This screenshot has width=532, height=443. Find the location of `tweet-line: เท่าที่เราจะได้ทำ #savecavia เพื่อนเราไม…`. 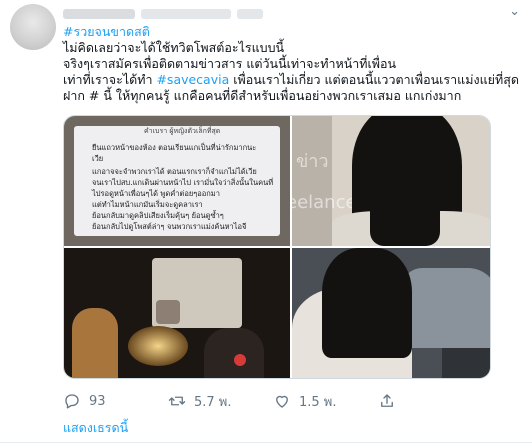

tweet-line: เท่าที่เราจะได้ทำ #savecavia เพื่อนเราไม… is located at coordinates (293, 80).